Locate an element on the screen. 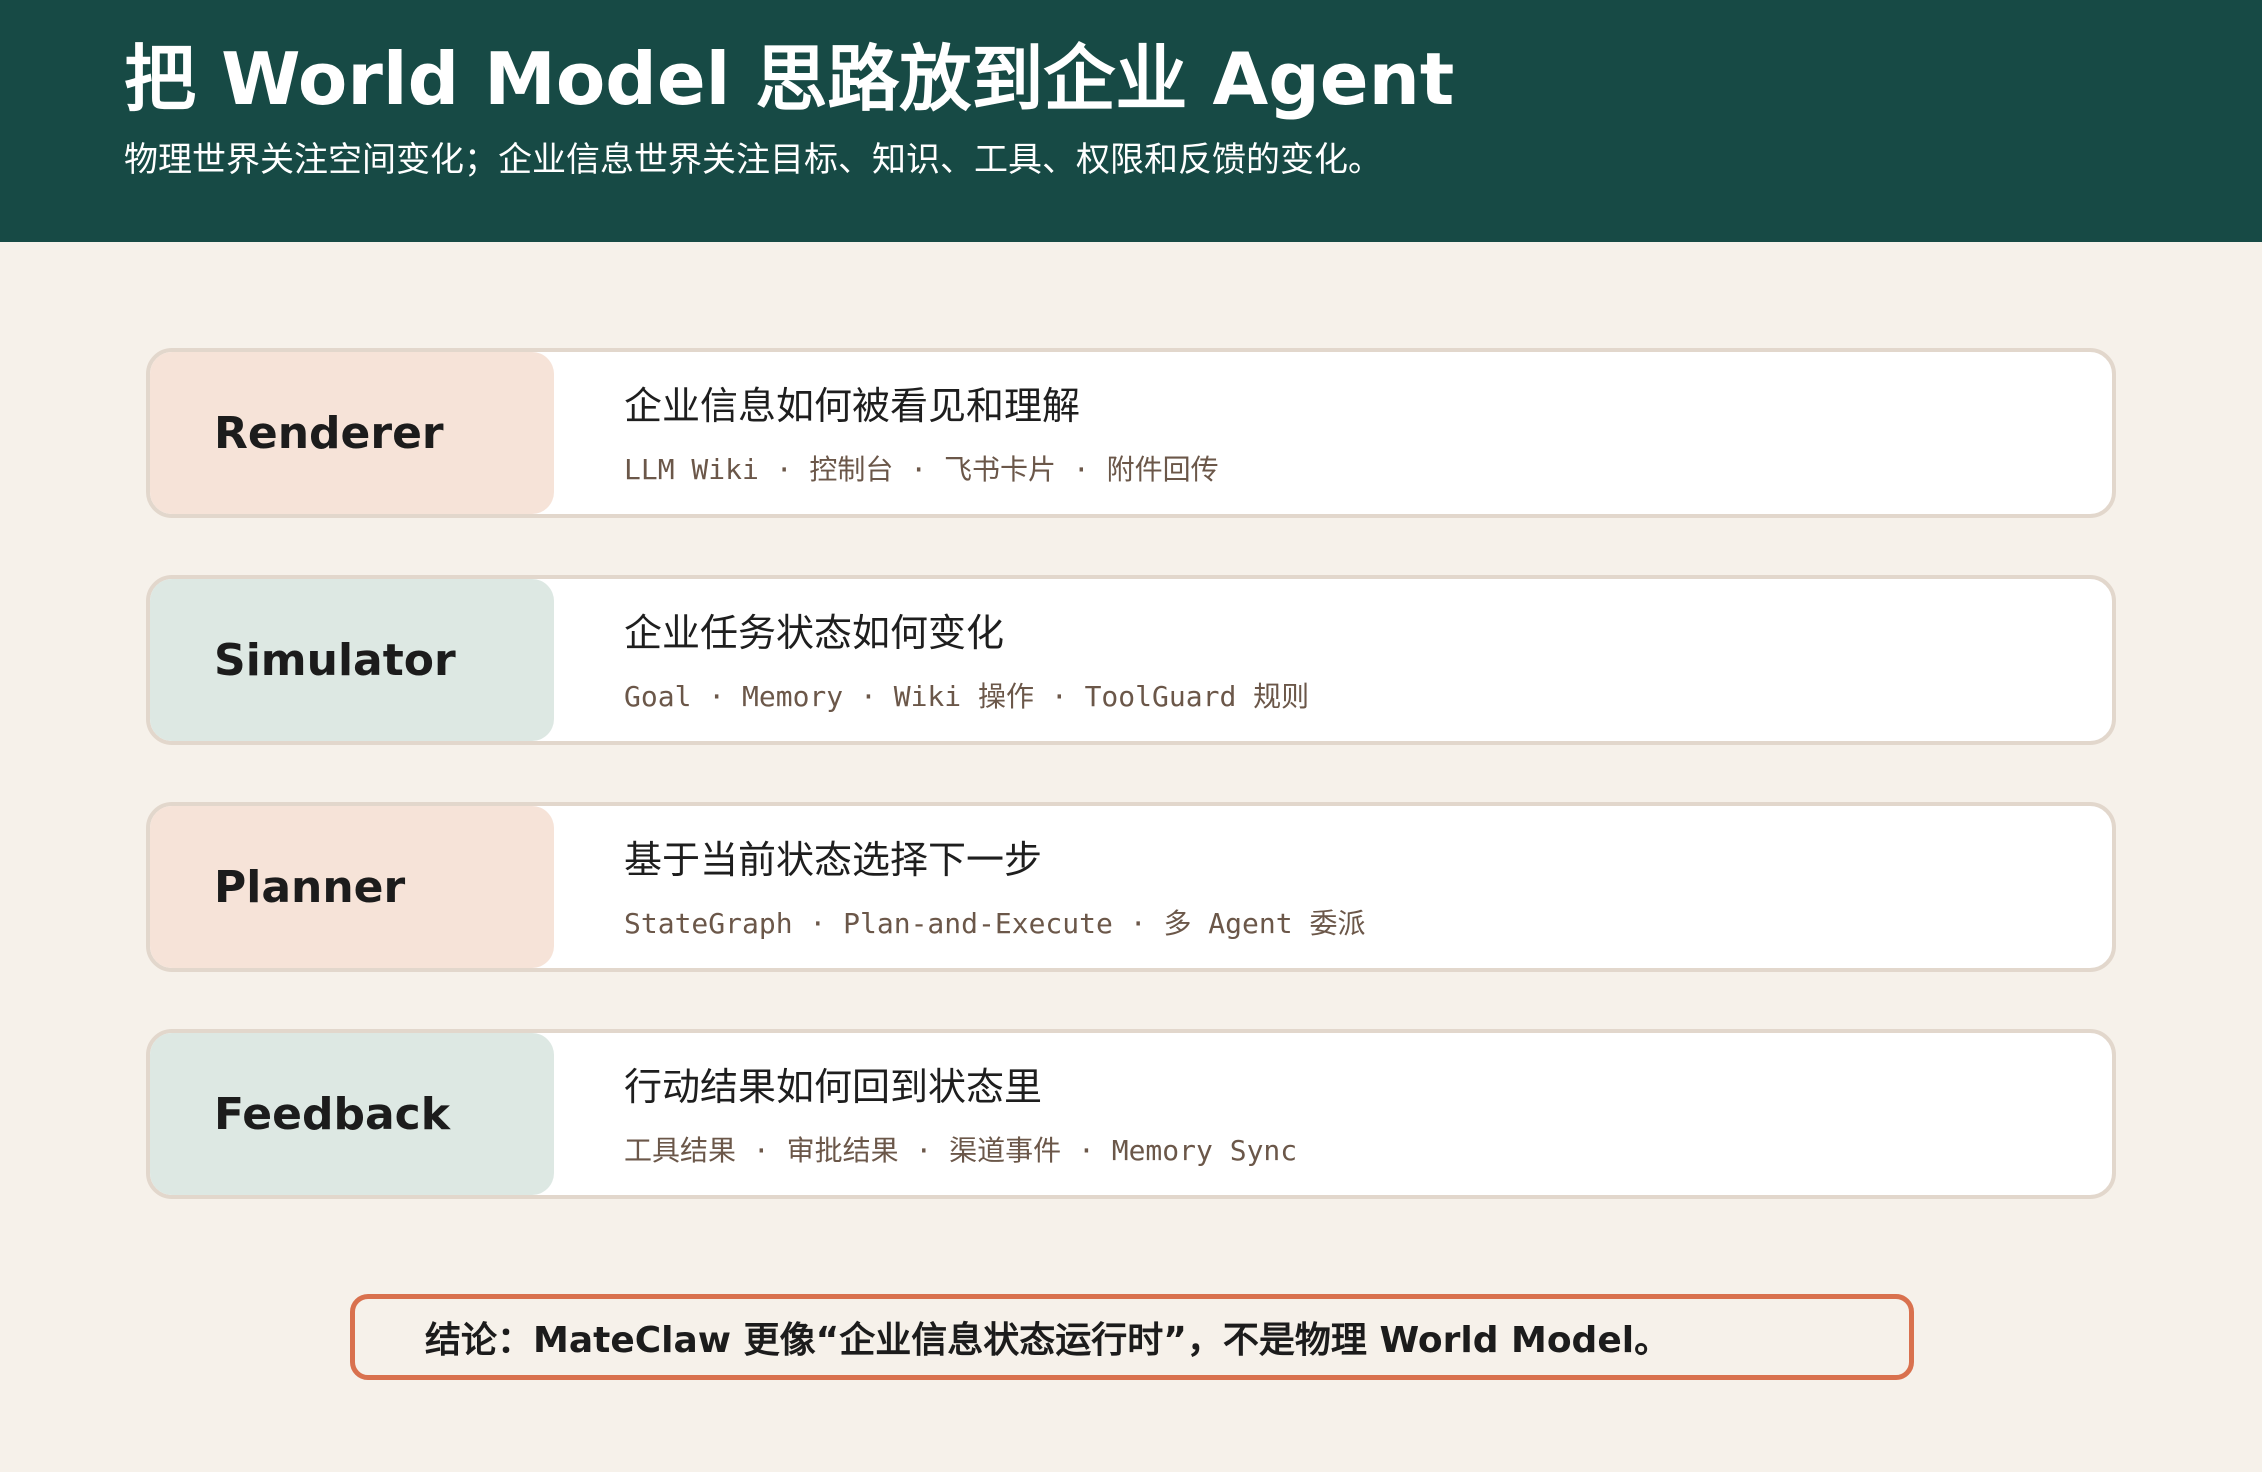 This screenshot has width=2262, height=1472. row-tags: 工具结果 · 审批结果 · 渠道事件 · Memory Sync is located at coordinates (961, 1150).